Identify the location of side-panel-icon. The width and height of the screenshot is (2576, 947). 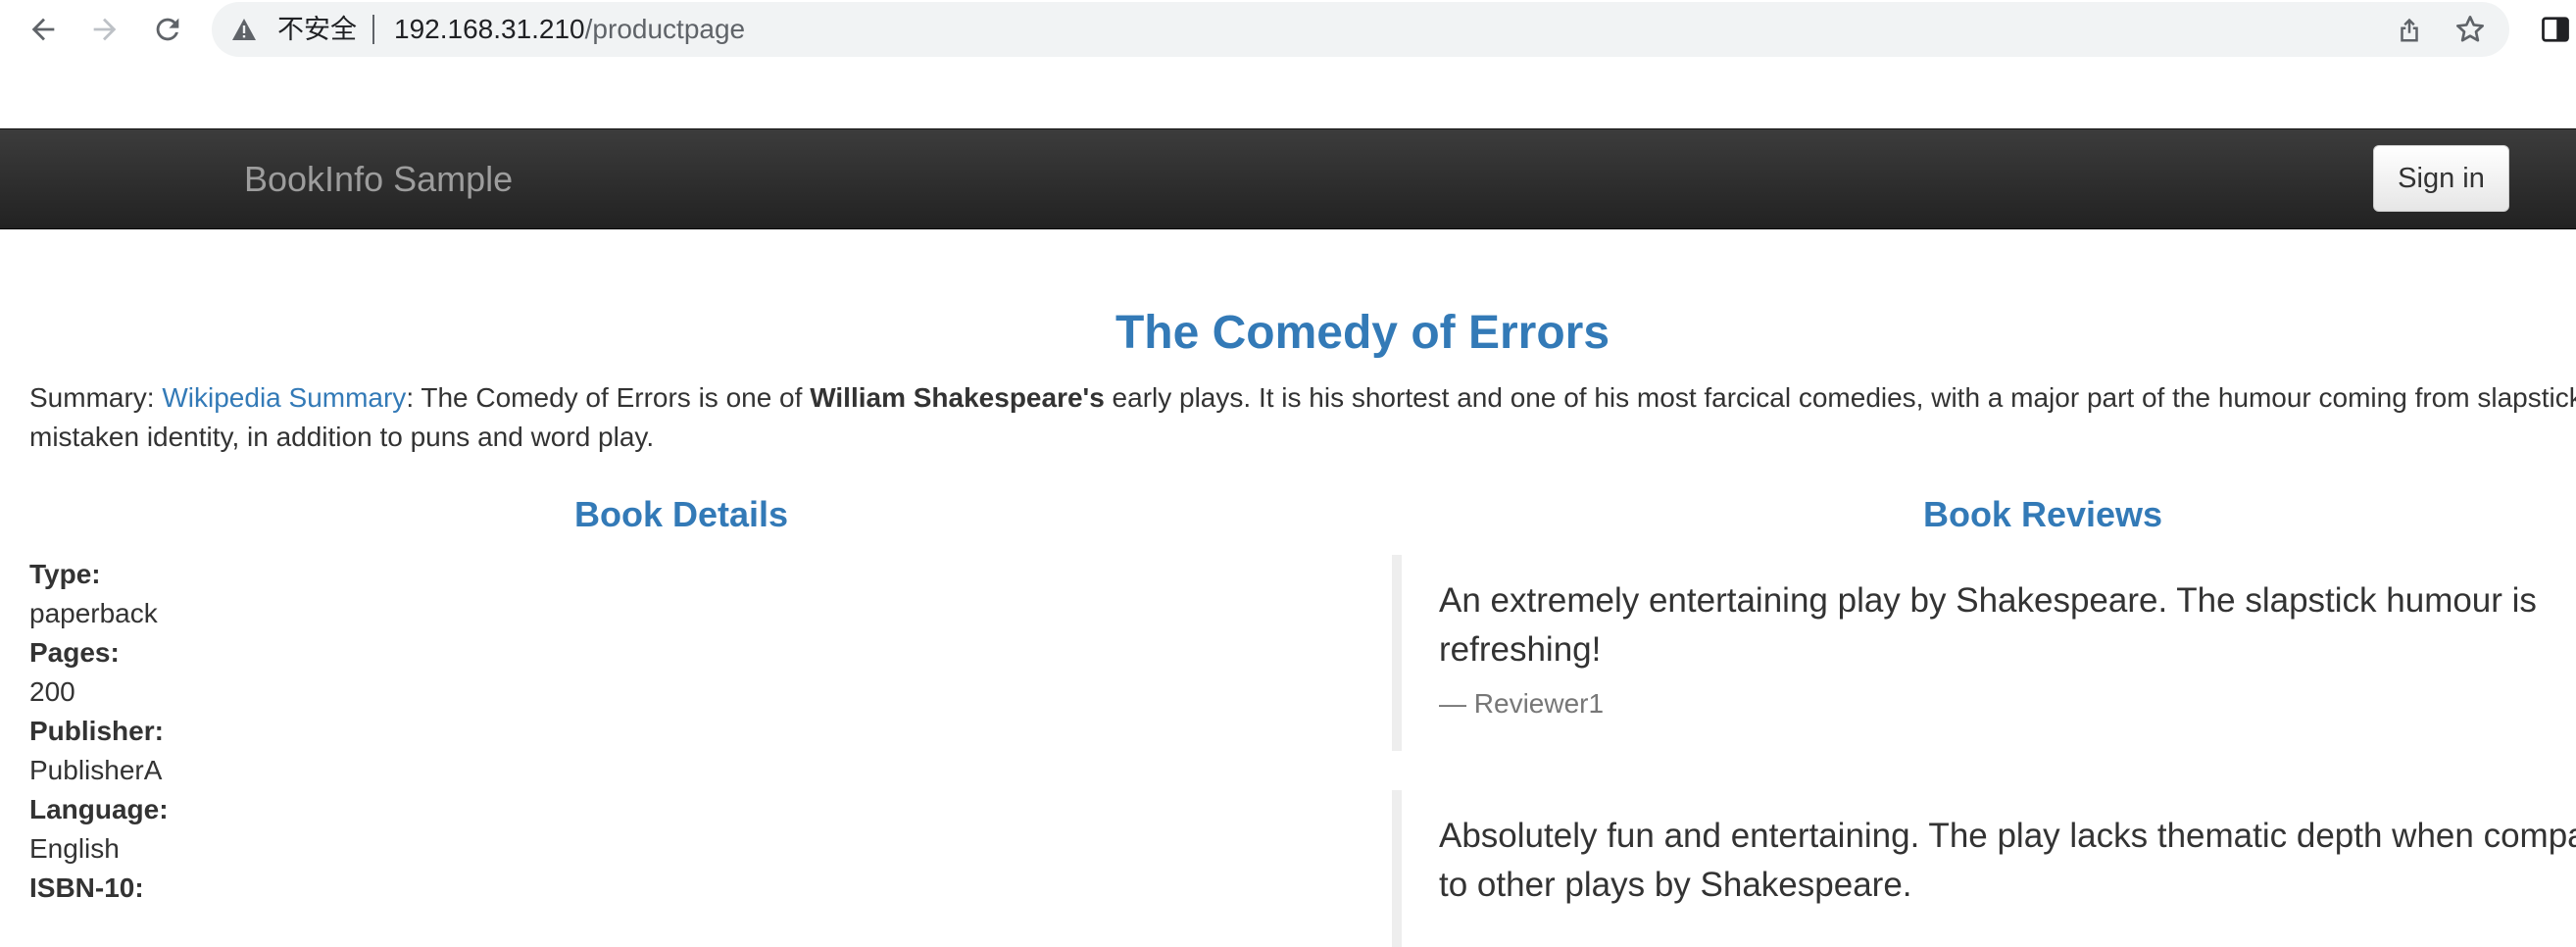
(2555, 30).